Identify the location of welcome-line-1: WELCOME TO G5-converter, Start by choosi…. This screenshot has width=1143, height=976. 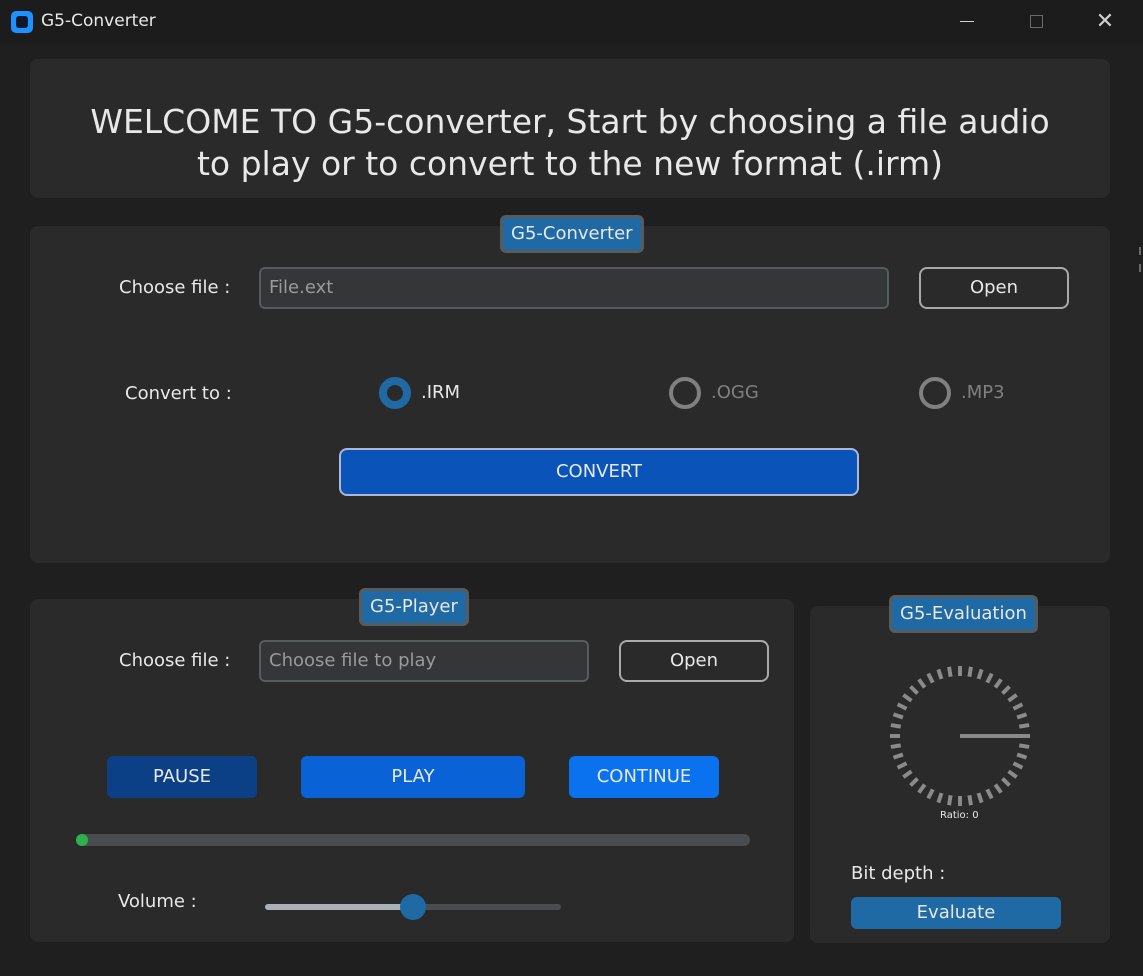
(570, 121).